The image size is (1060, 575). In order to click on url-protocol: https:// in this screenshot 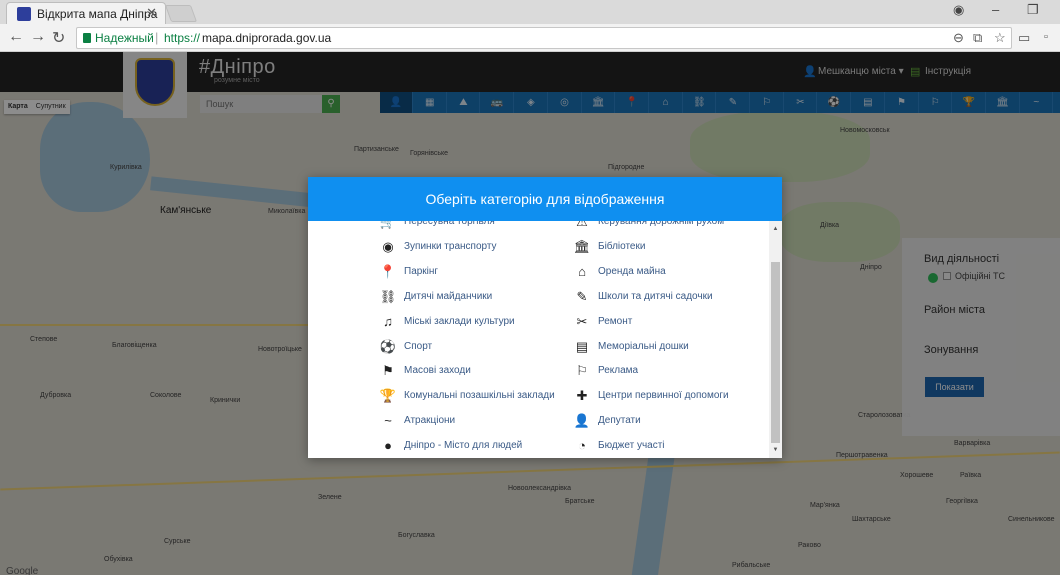, I will do `click(182, 38)`.